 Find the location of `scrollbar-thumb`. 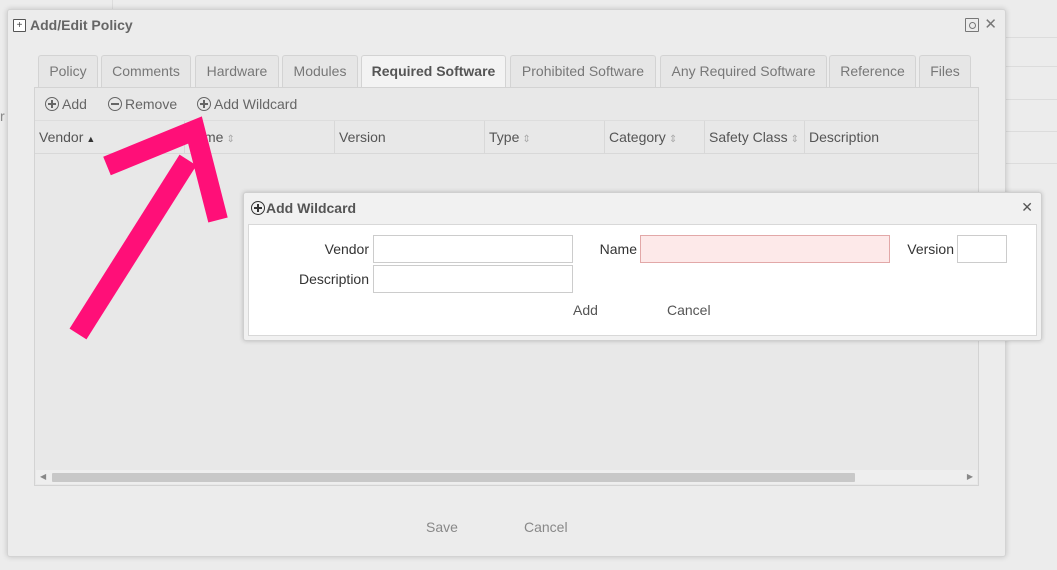

scrollbar-thumb is located at coordinates (453, 477).